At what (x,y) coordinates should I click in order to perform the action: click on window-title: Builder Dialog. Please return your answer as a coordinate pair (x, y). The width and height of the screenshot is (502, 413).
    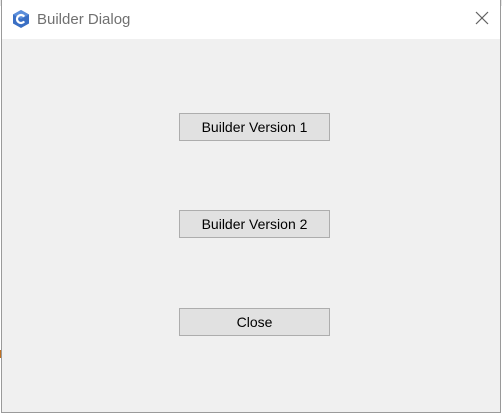
    Looking at the image, I should click on (84, 19).